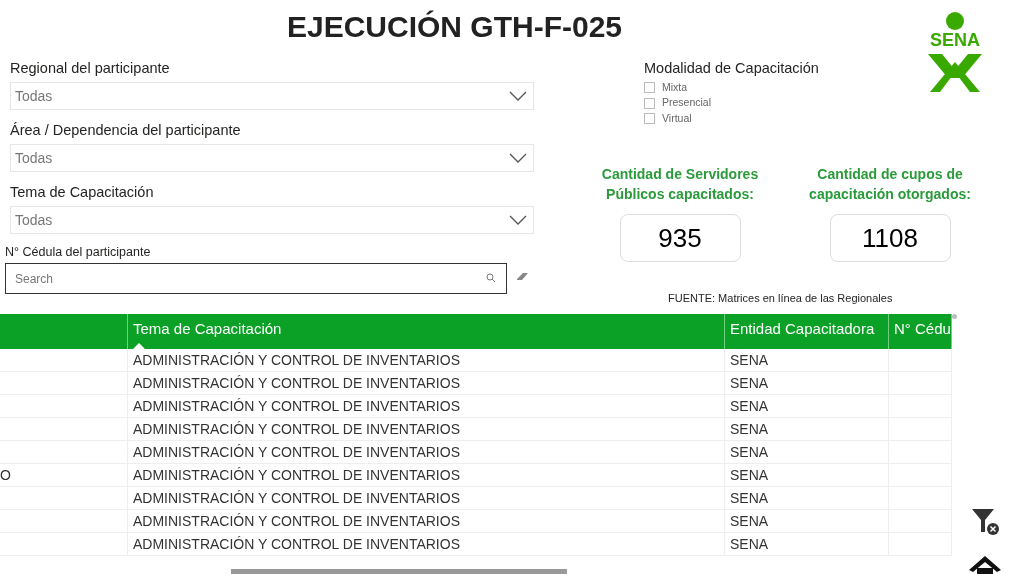  What do you see at coordinates (986, 522) in the screenshot?
I see `clear-filter-icon` at bounding box center [986, 522].